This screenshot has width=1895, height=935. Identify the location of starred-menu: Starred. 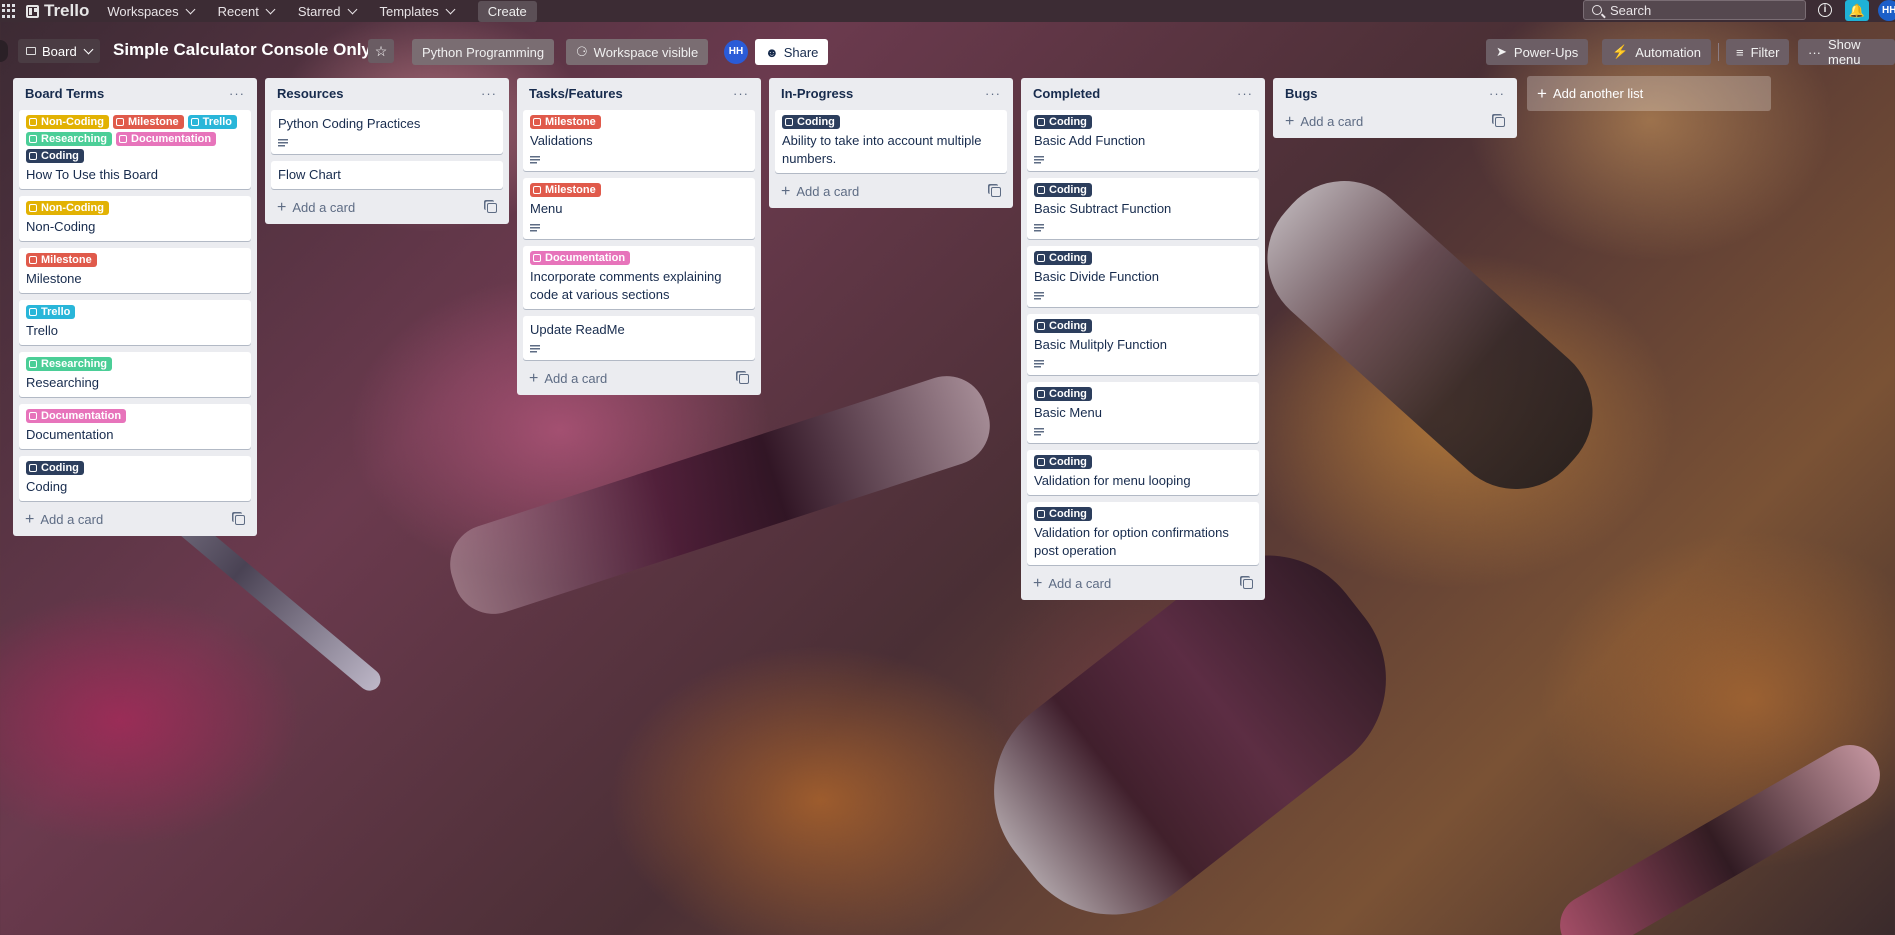
(327, 11).